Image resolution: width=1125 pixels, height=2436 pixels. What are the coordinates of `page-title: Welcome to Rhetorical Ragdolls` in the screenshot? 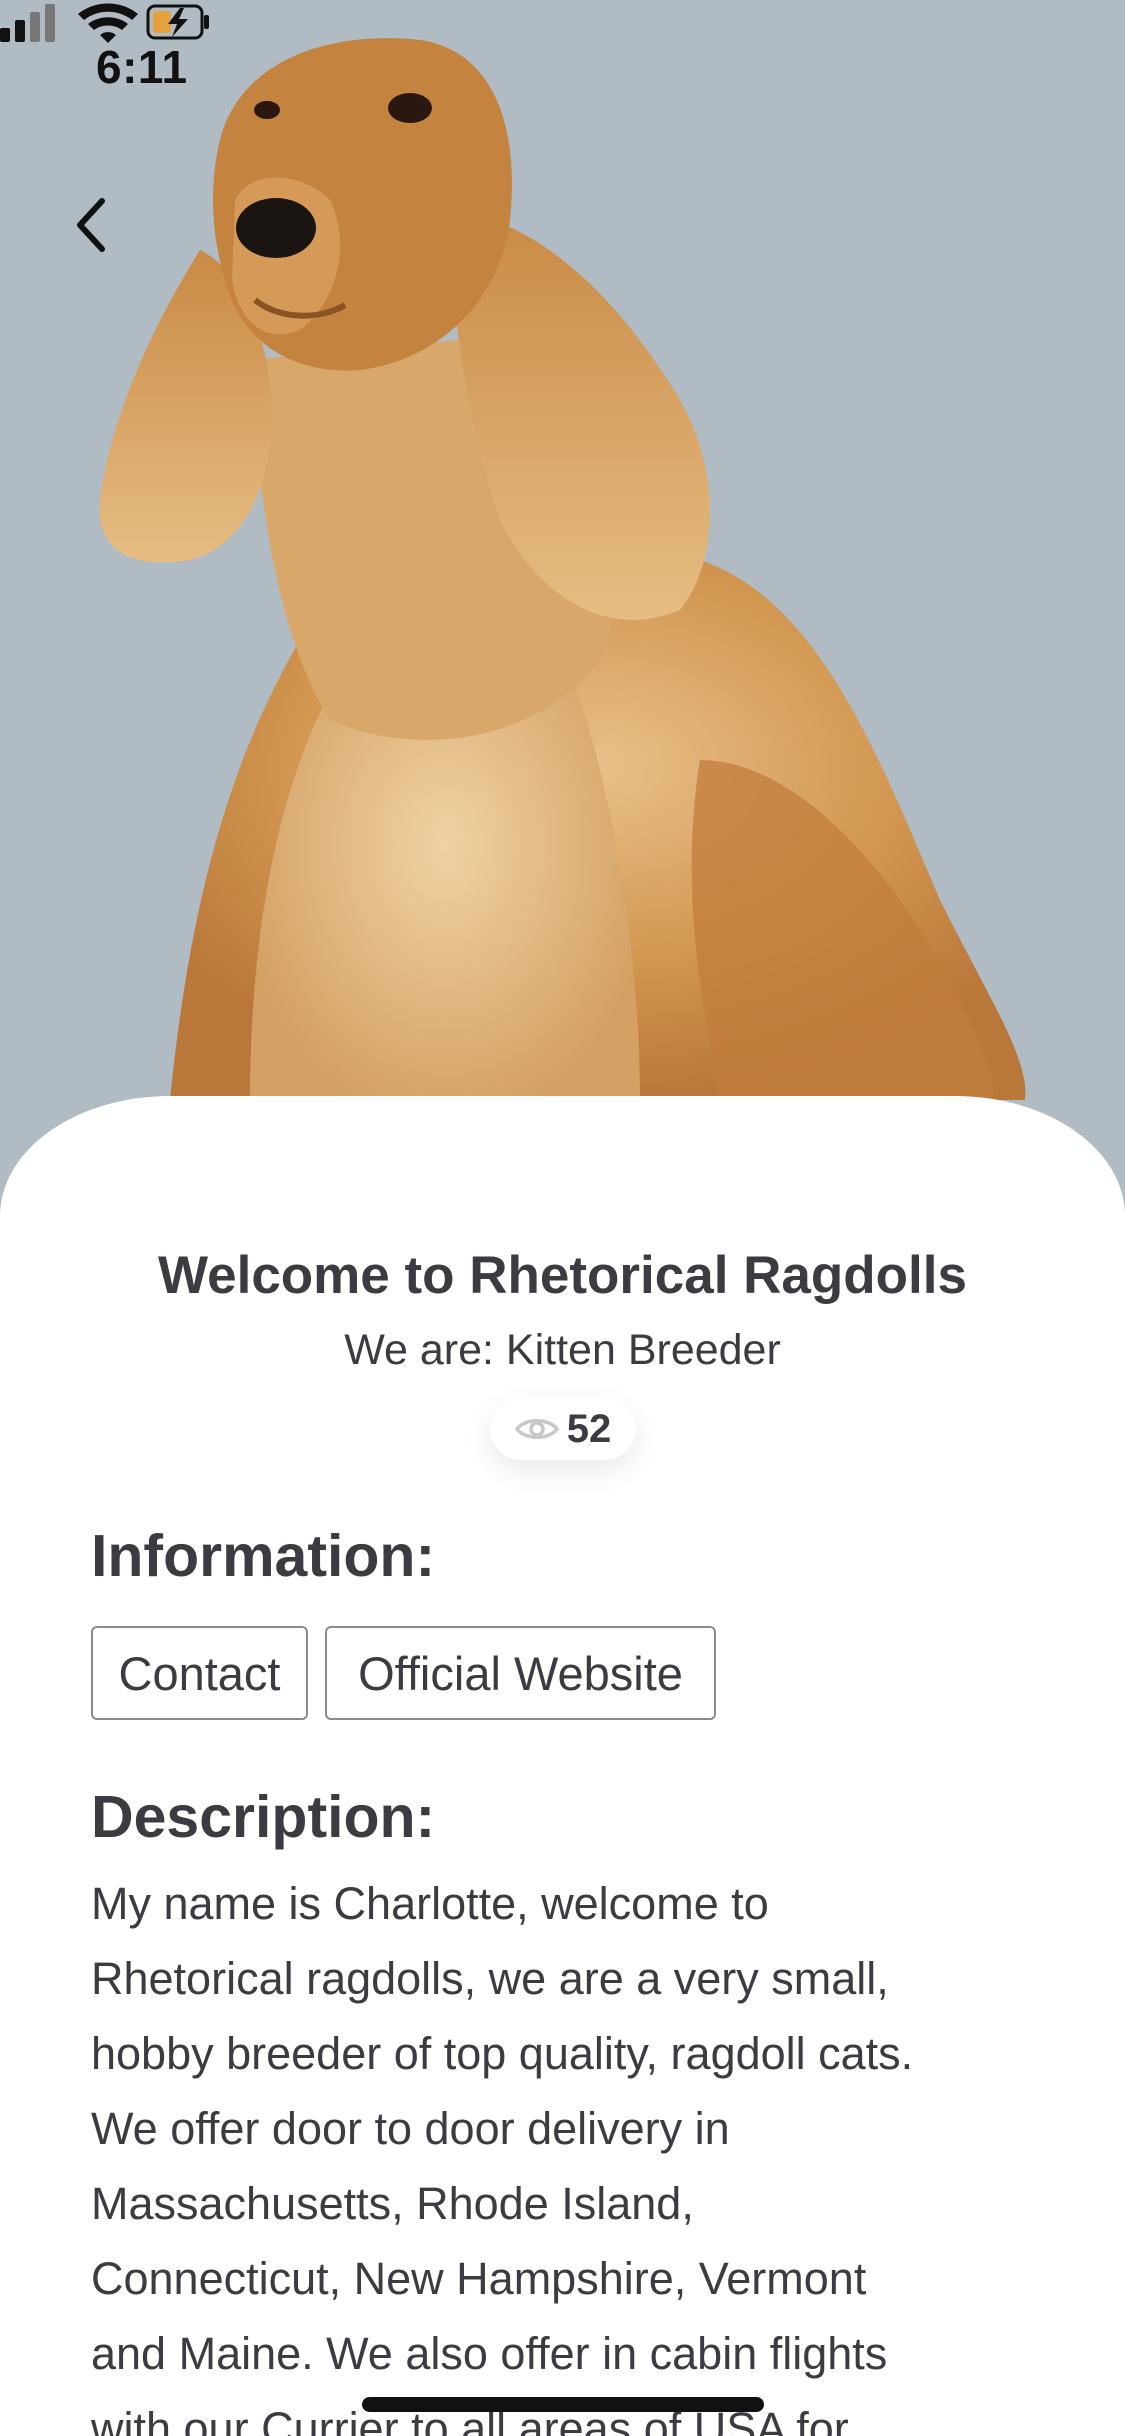 It's located at (562, 1275).